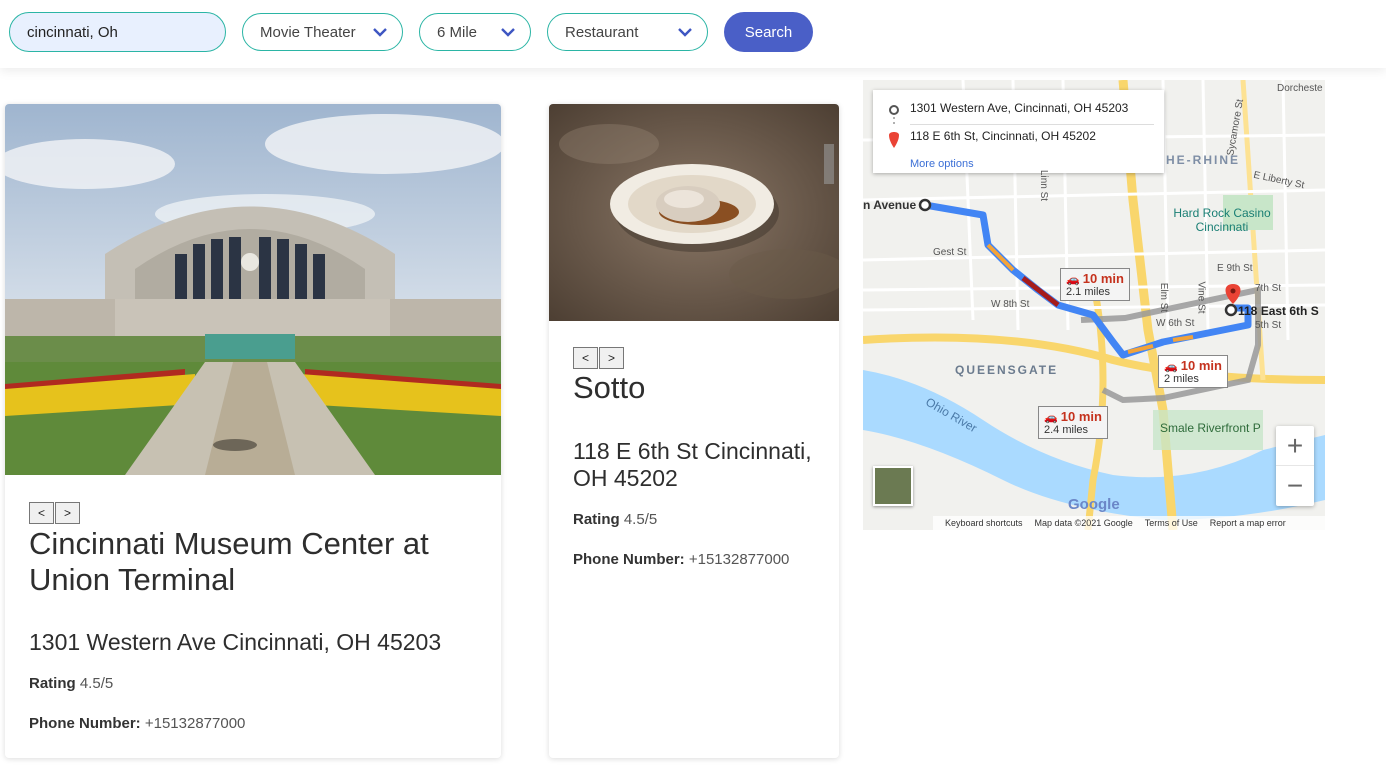  What do you see at coordinates (692, 464) in the screenshot?
I see `place-address: 118 E 6th St Cincinnati, OH 45202` at bounding box center [692, 464].